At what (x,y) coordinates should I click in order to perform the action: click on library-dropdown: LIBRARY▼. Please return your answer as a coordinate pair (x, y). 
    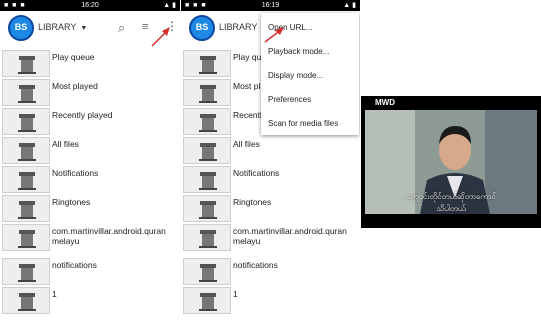
    Looking at the image, I should click on (62, 27).